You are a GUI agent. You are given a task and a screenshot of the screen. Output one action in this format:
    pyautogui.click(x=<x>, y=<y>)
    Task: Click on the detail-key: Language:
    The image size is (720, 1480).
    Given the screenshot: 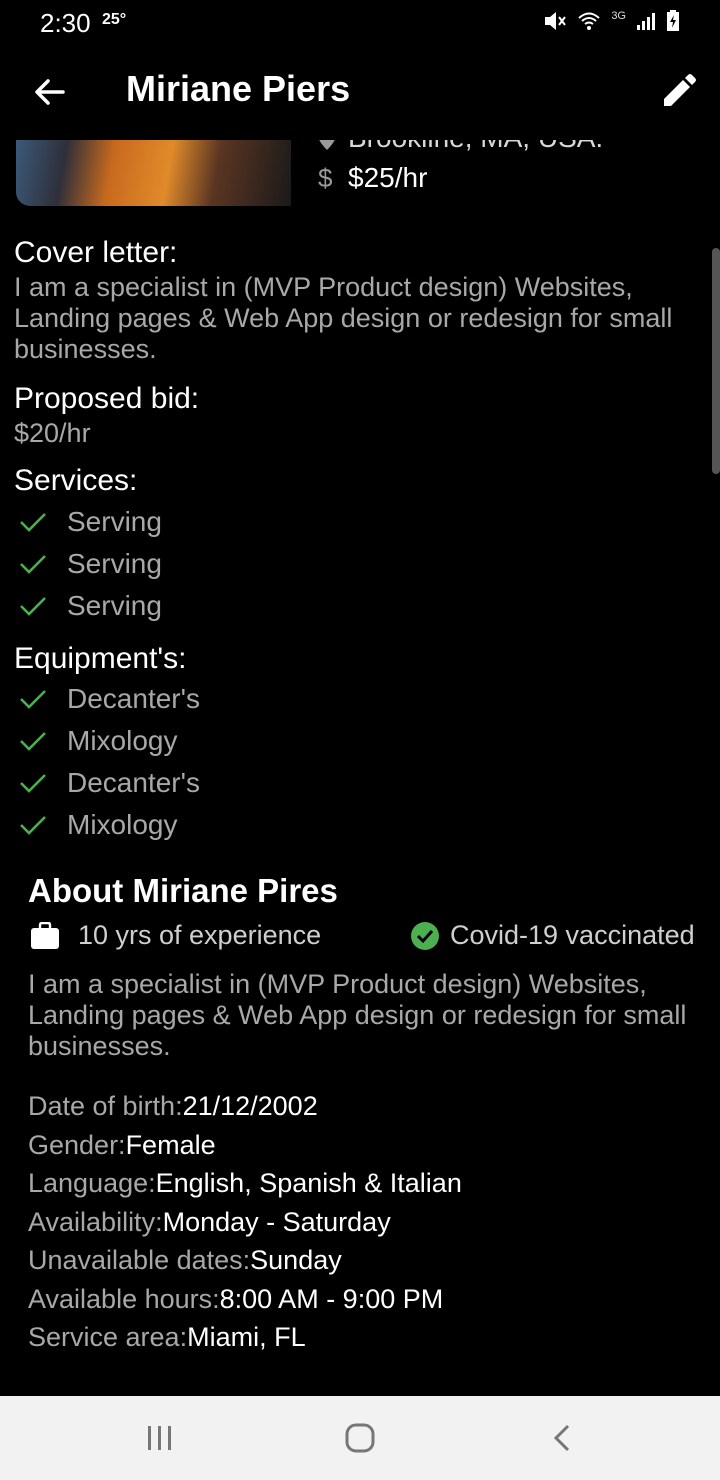 What is the action you would take?
    pyautogui.click(x=92, y=1183)
    